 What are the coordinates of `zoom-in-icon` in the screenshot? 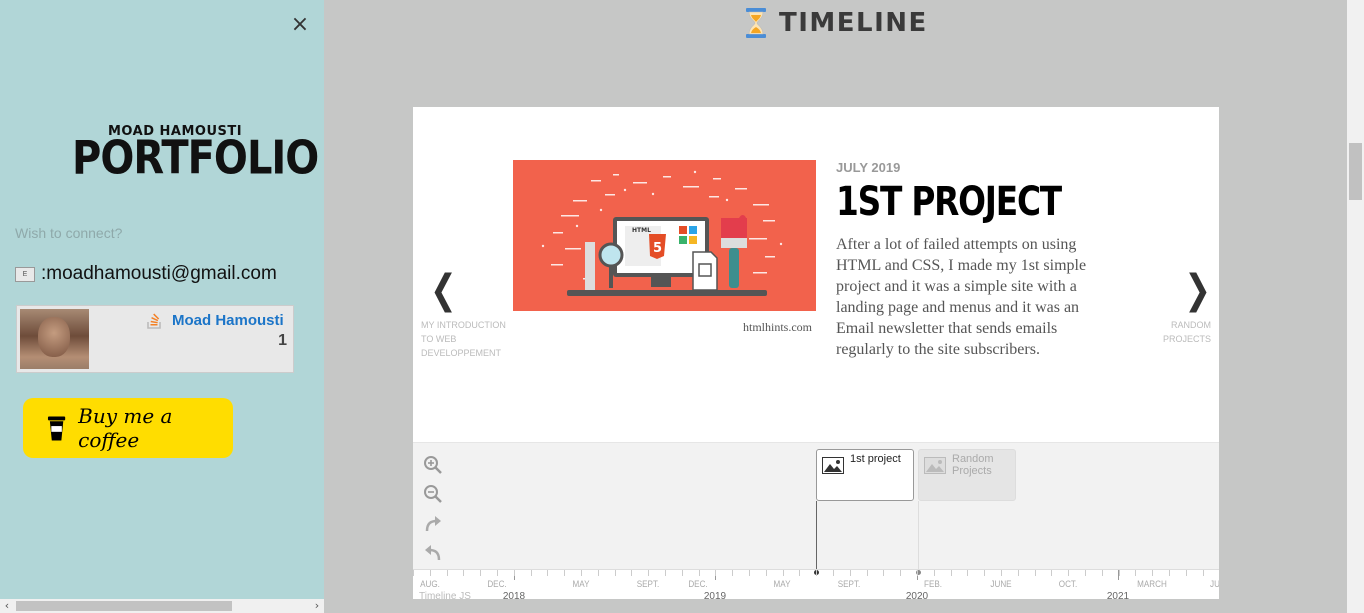 It's located at (433, 465).